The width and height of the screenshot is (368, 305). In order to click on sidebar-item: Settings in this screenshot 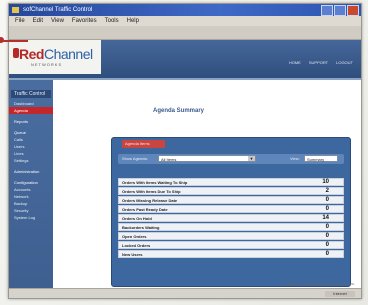, I will do `click(31, 160)`.